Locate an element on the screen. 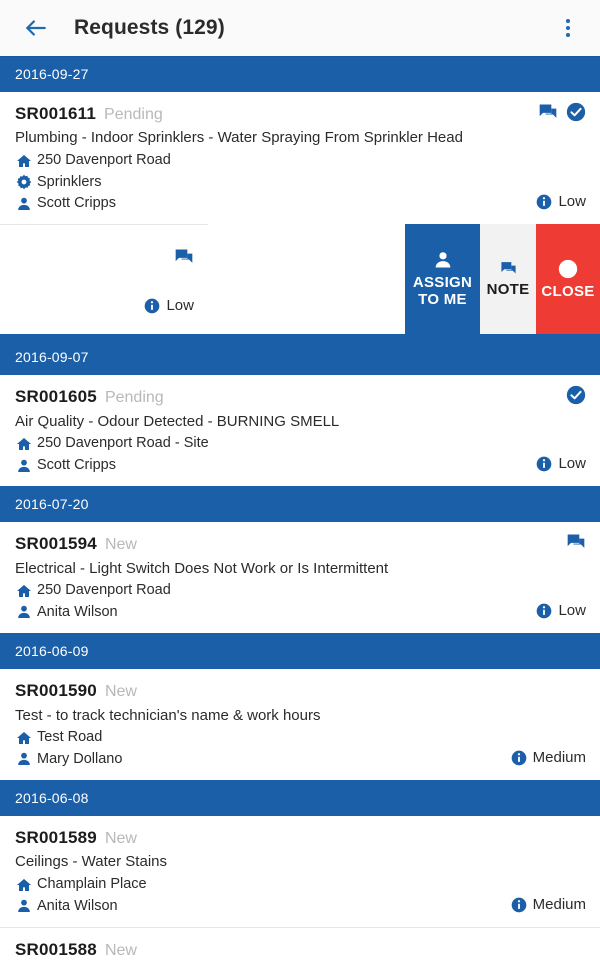 This screenshot has width=600, height=960. person-icon-wrap is located at coordinates (23, 612).